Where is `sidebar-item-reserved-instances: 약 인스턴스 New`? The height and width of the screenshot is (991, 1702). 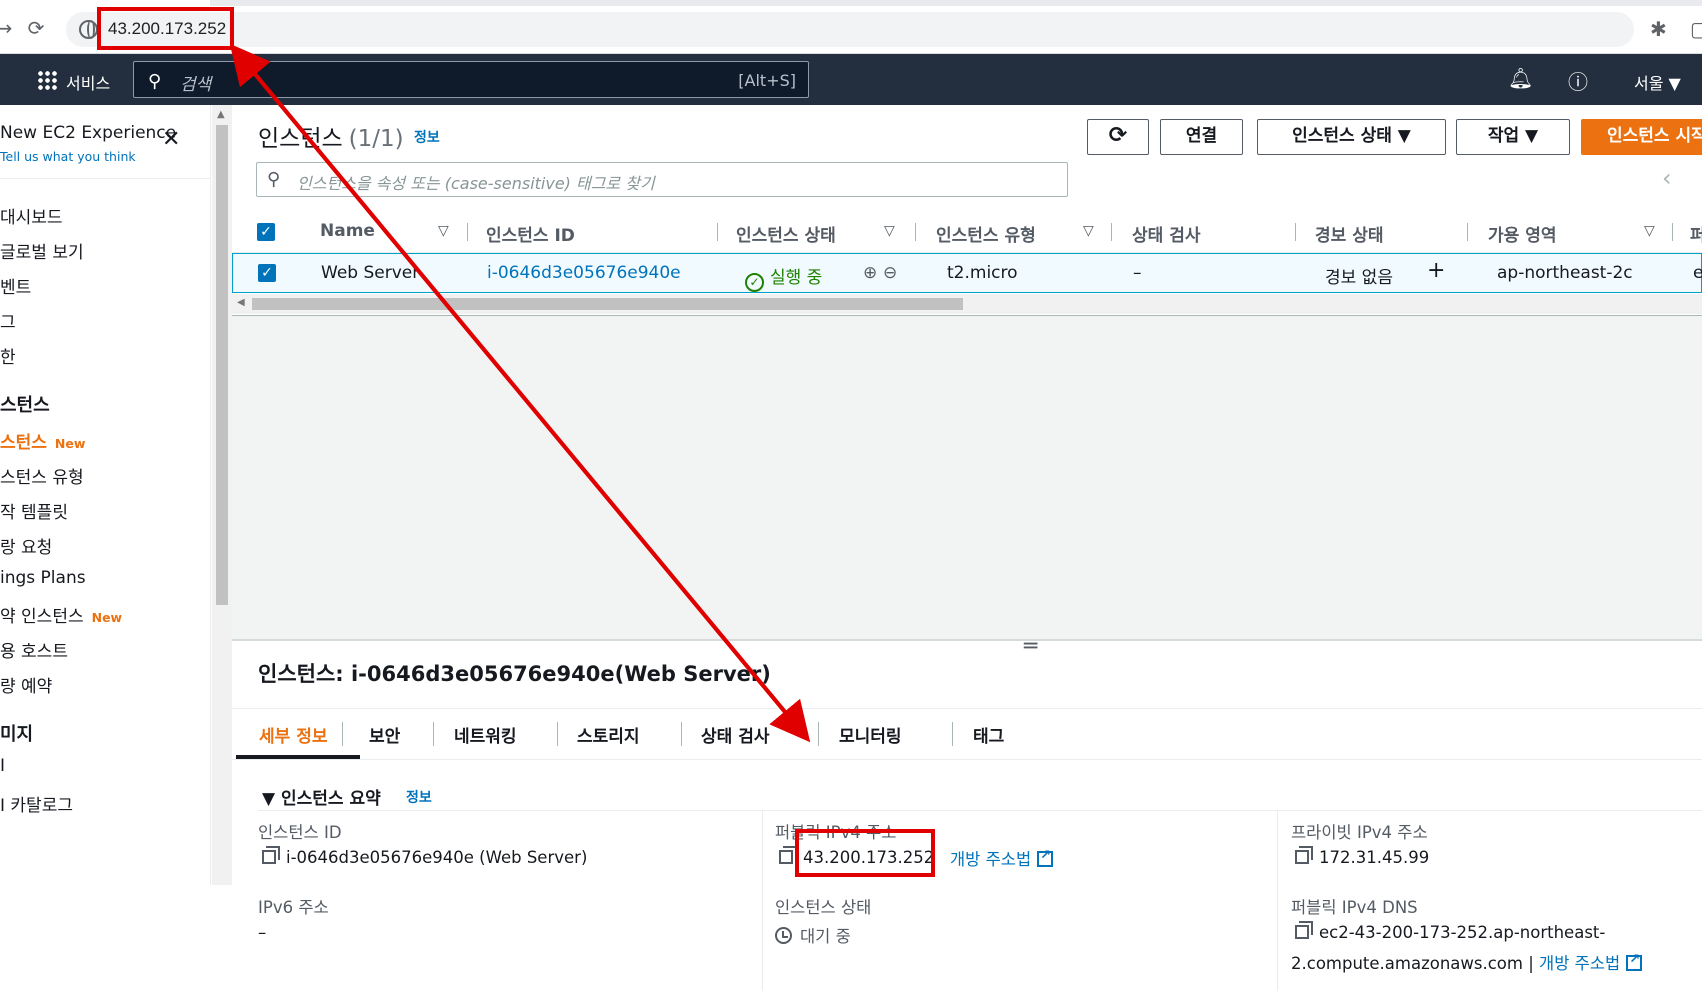 sidebar-item-reserved-instances: 약 인스턴스 New is located at coordinates (61, 614).